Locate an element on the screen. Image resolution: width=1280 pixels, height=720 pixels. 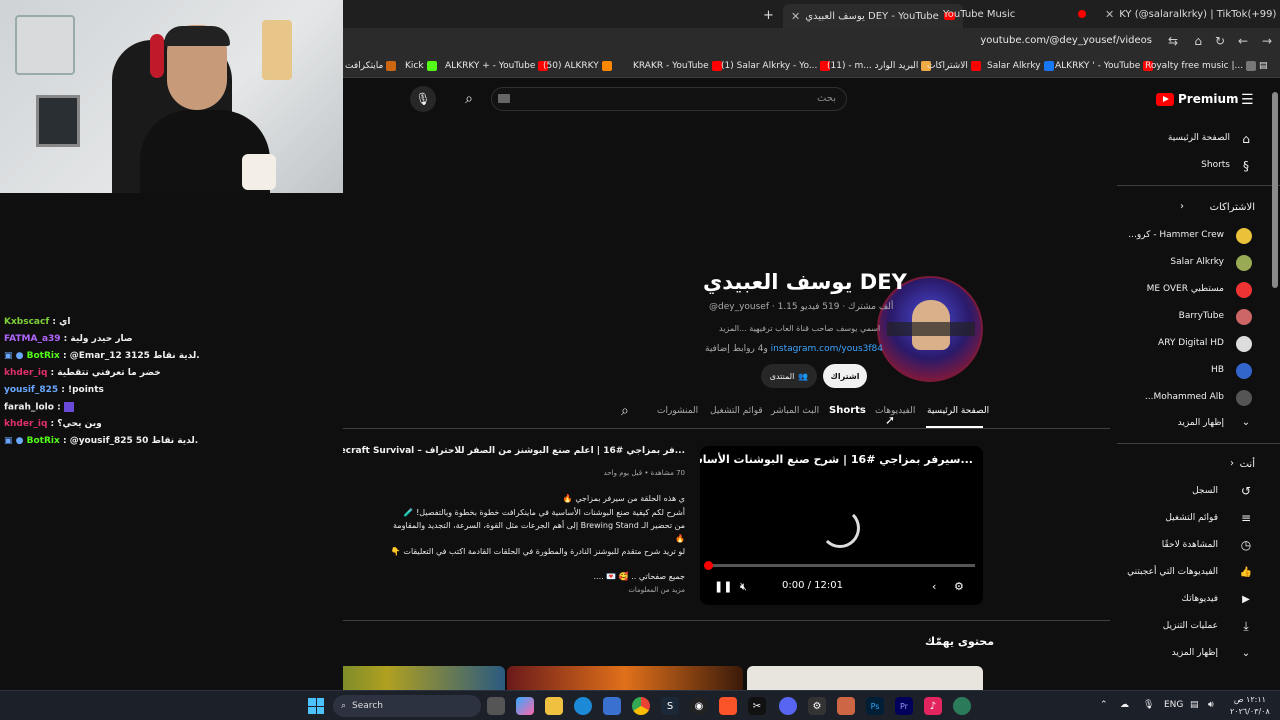
community-button: المنتدى 👥 is located at coordinates (789, 376).